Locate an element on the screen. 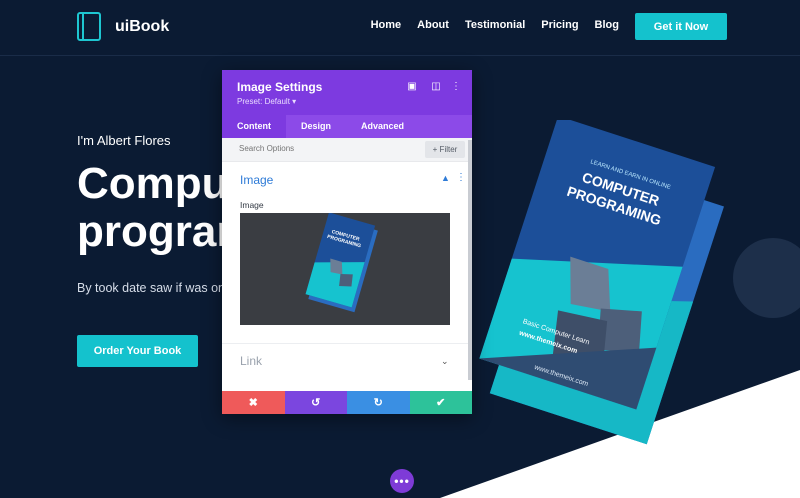 This screenshot has height=498, width=800. tab-content: Content is located at coordinates (254, 126).